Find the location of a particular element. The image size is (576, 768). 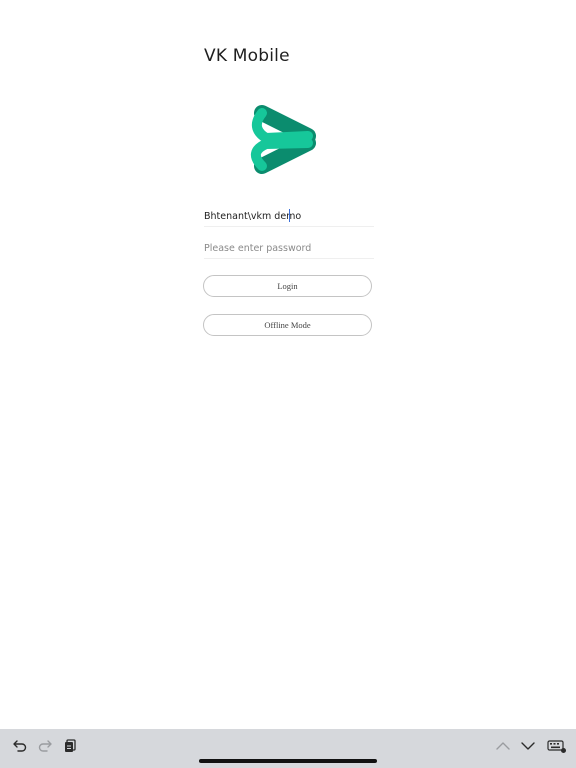

vk-chevron-logo-icon is located at coordinates (283, 139).